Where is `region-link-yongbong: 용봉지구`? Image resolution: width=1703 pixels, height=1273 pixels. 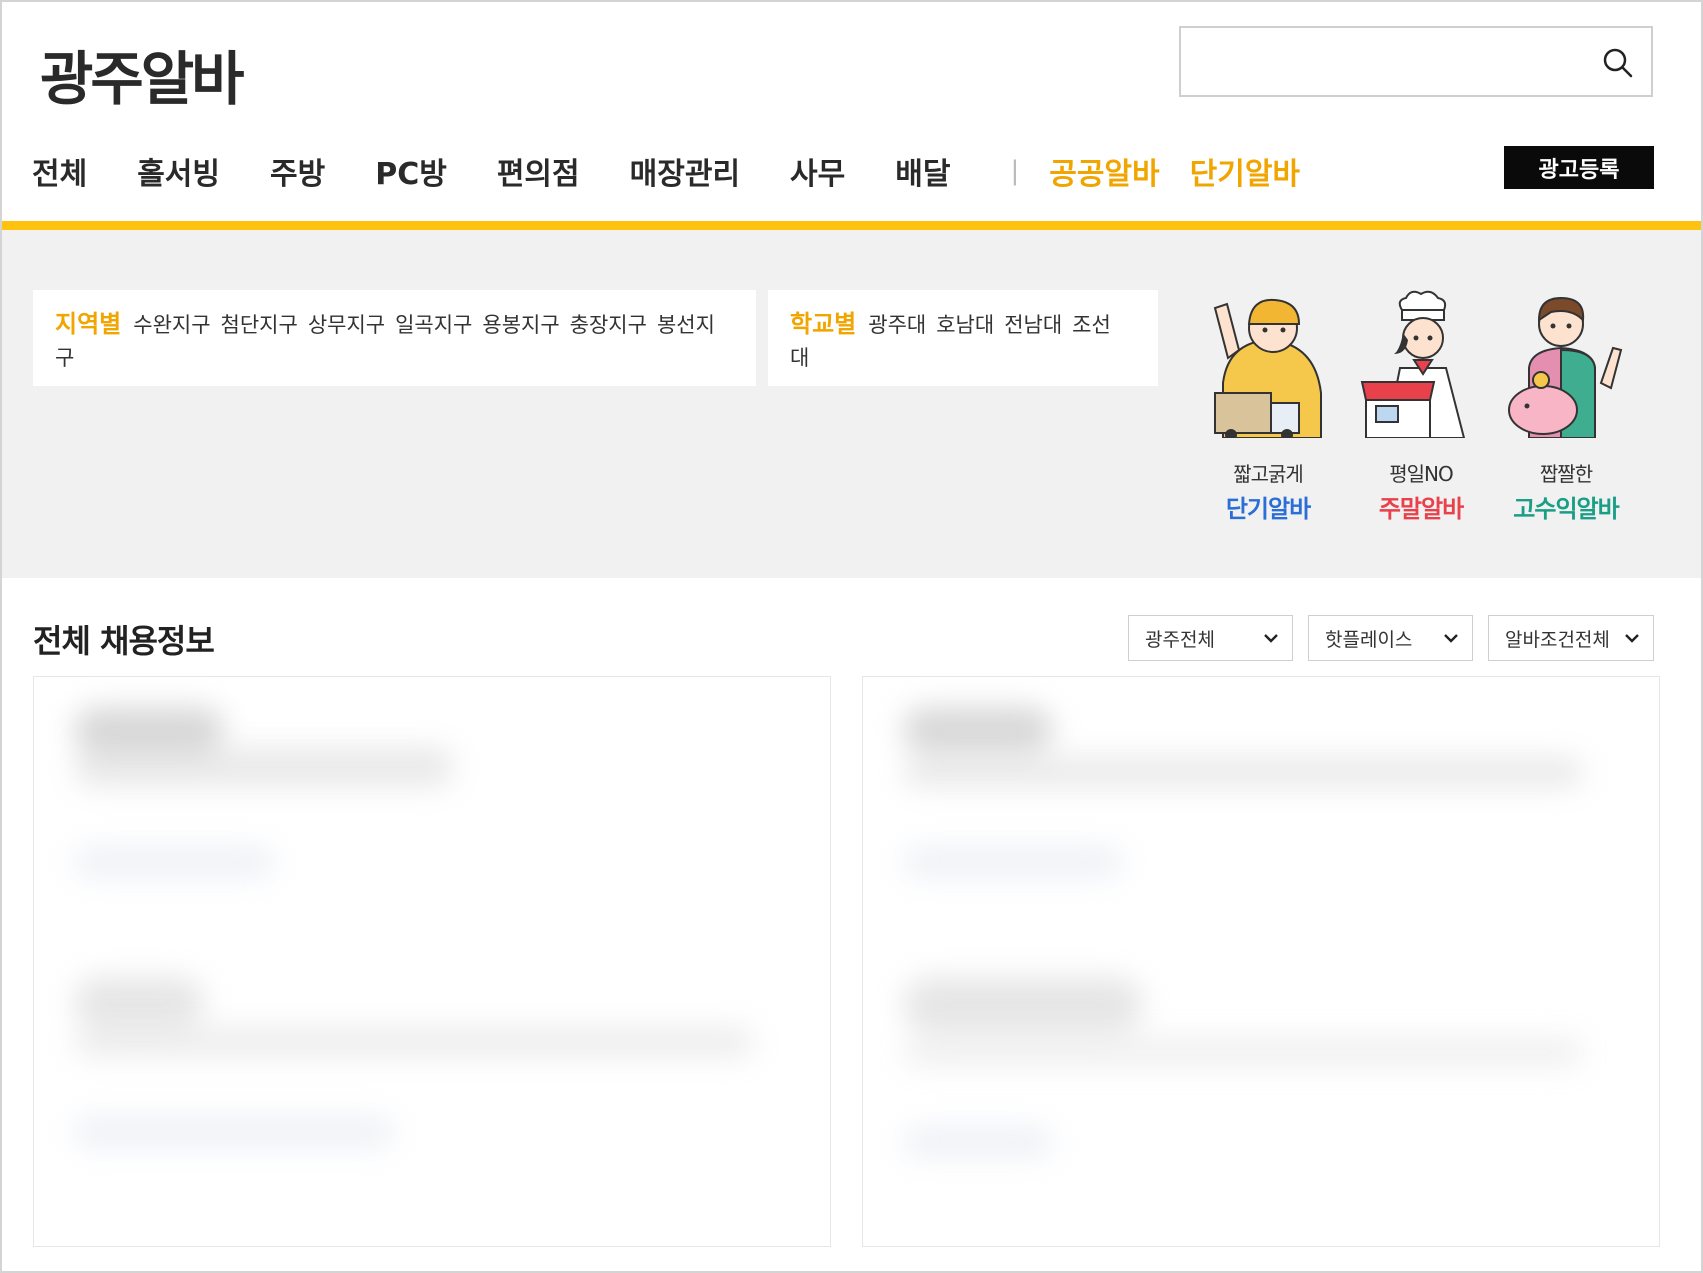 region-link-yongbong: 용봉지구 is located at coordinates (520, 325).